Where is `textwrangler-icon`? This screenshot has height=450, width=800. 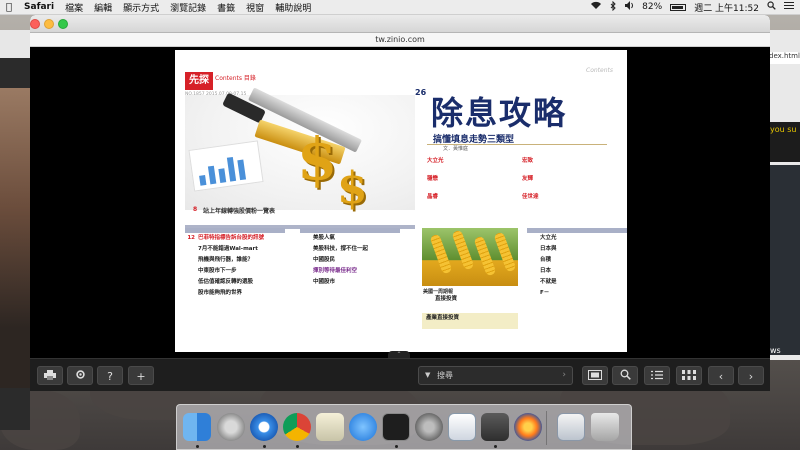
textwrangler-icon is located at coordinates (462, 427).